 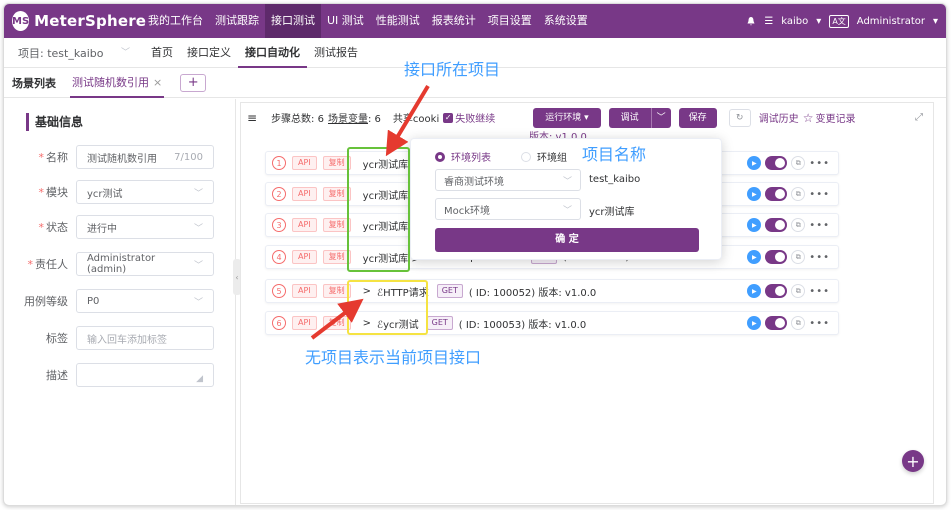 What do you see at coordinates (199, 379) in the screenshot?
I see `resize-handle-icon: ◢` at bounding box center [199, 379].